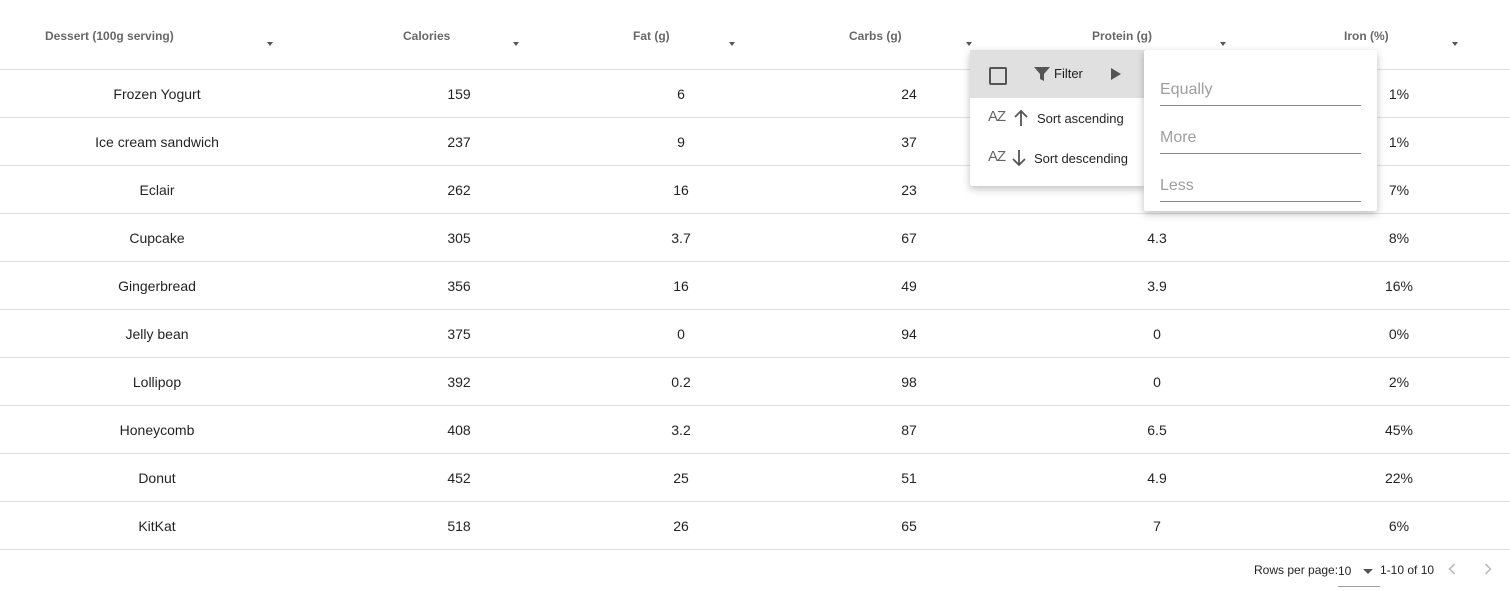 The width and height of the screenshot is (1510, 591). I want to click on cell-dessert: KitKat, so click(157, 526).